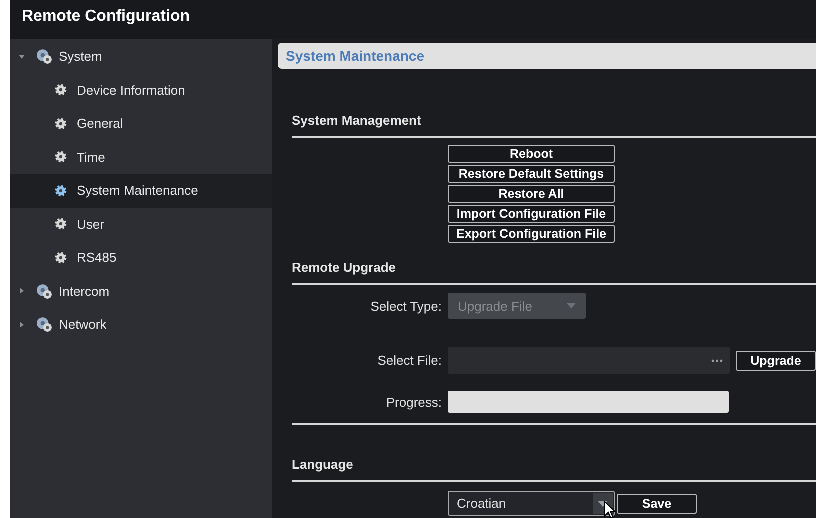 The width and height of the screenshot is (816, 518). I want to click on page-header: System Maintenance, so click(547, 56).